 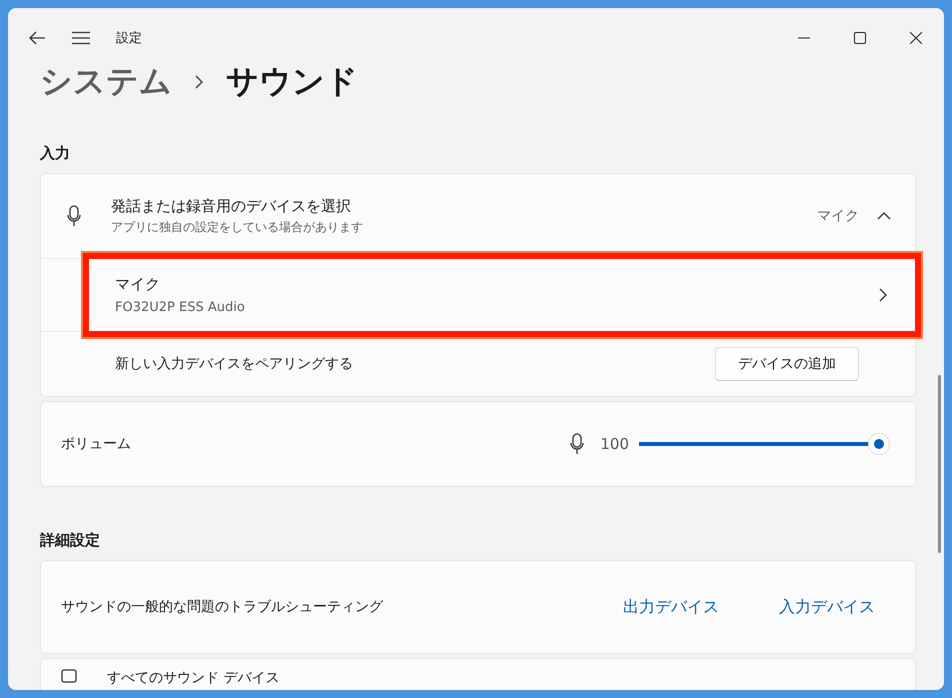 I want to click on window-title: 設定, so click(x=129, y=38).